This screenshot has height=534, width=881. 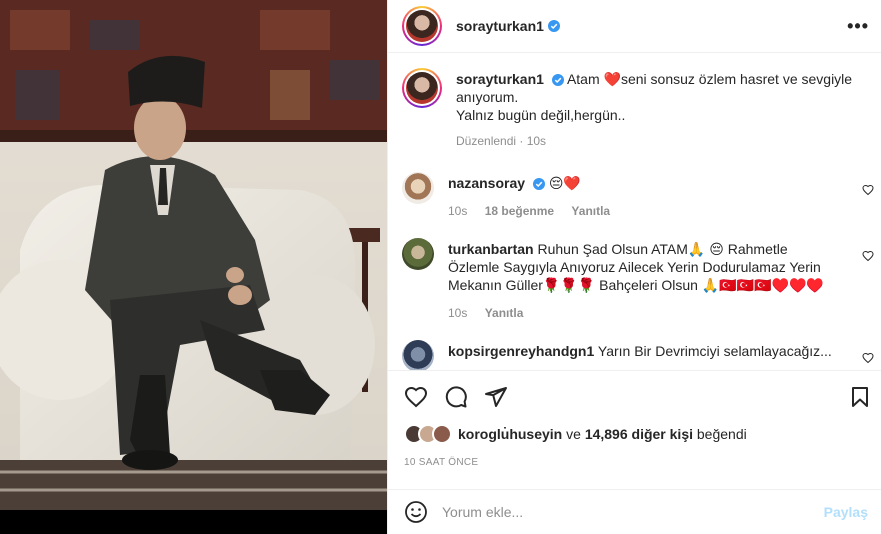 I want to click on post-actions-bar, so click(x=634, y=396).